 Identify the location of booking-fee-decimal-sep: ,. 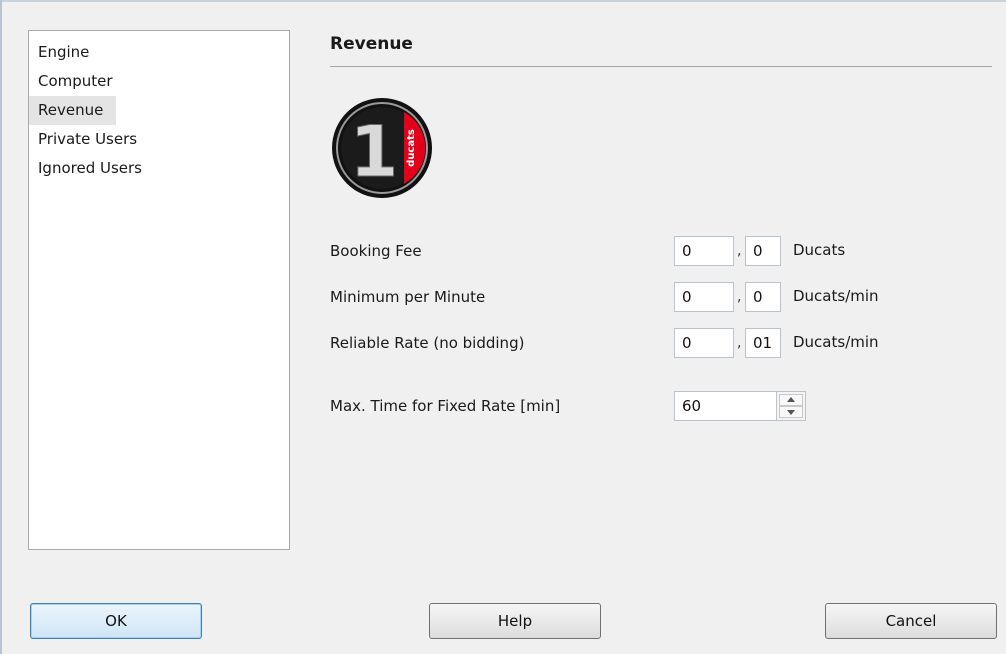
(739, 251).